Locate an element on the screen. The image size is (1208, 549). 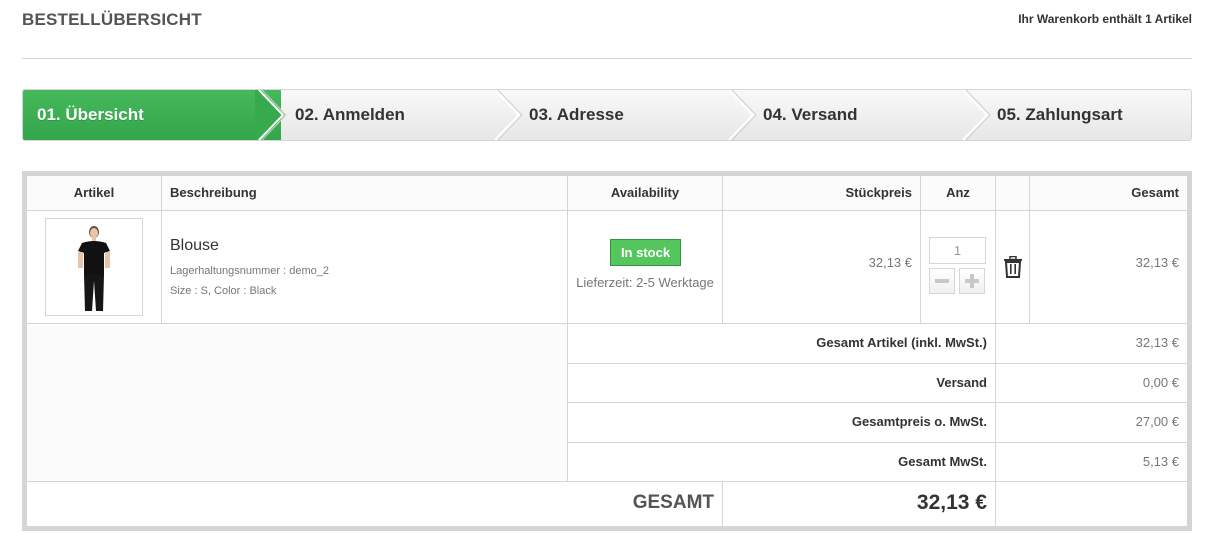
header-beschreibung: Beschreibung is located at coordinates (365, 193).